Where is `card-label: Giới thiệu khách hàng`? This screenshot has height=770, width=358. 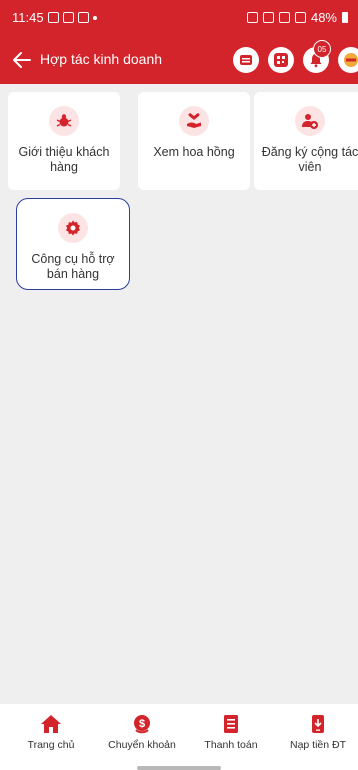 card-label: Giới thiệu khách hàng is located at coordinates (64, 159).